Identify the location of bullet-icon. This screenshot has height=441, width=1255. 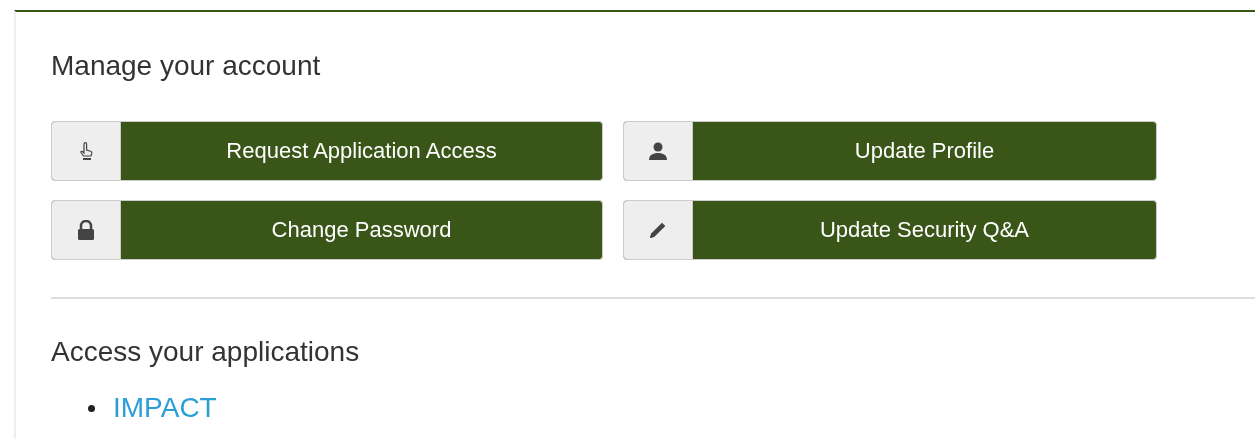
(91, 408).